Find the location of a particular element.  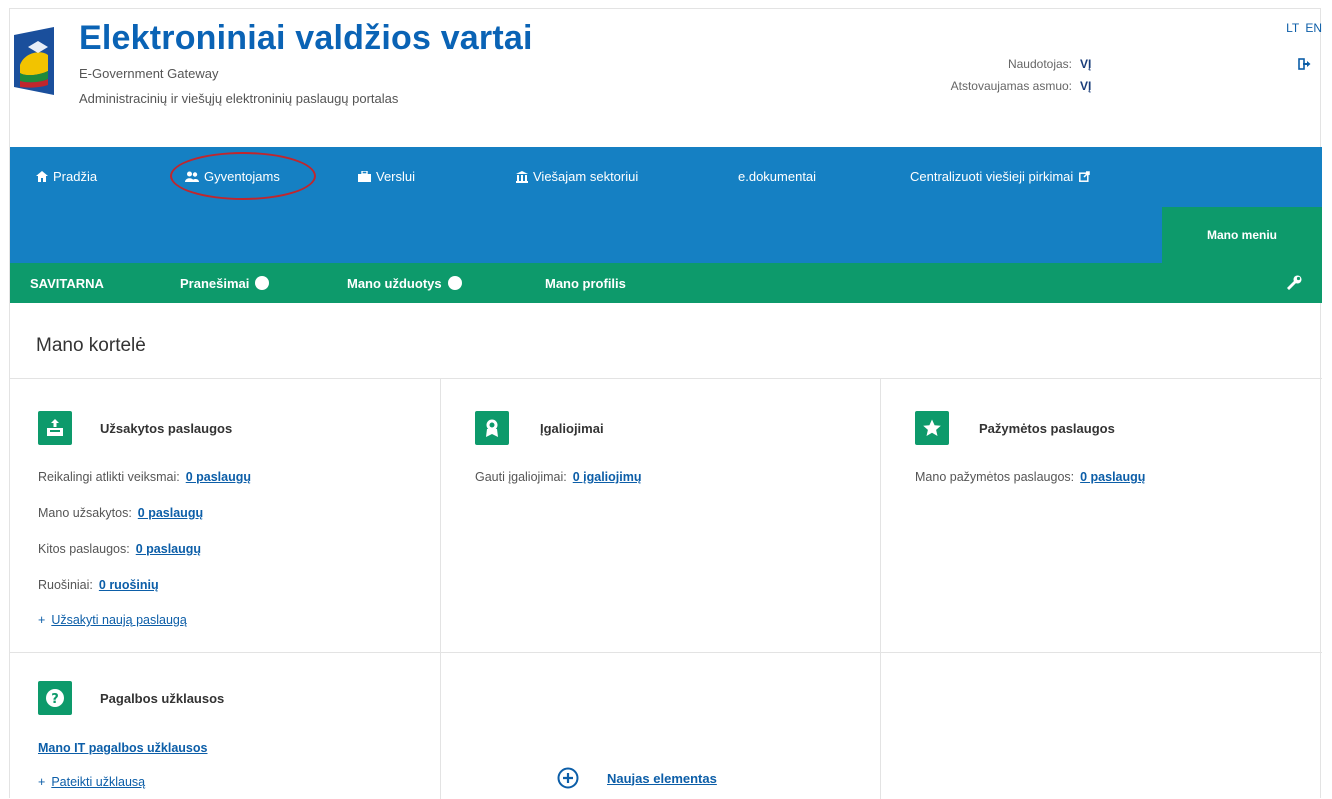

represented-label: Atstovaujamas asmuo: is located at coordinates (1011, 86).